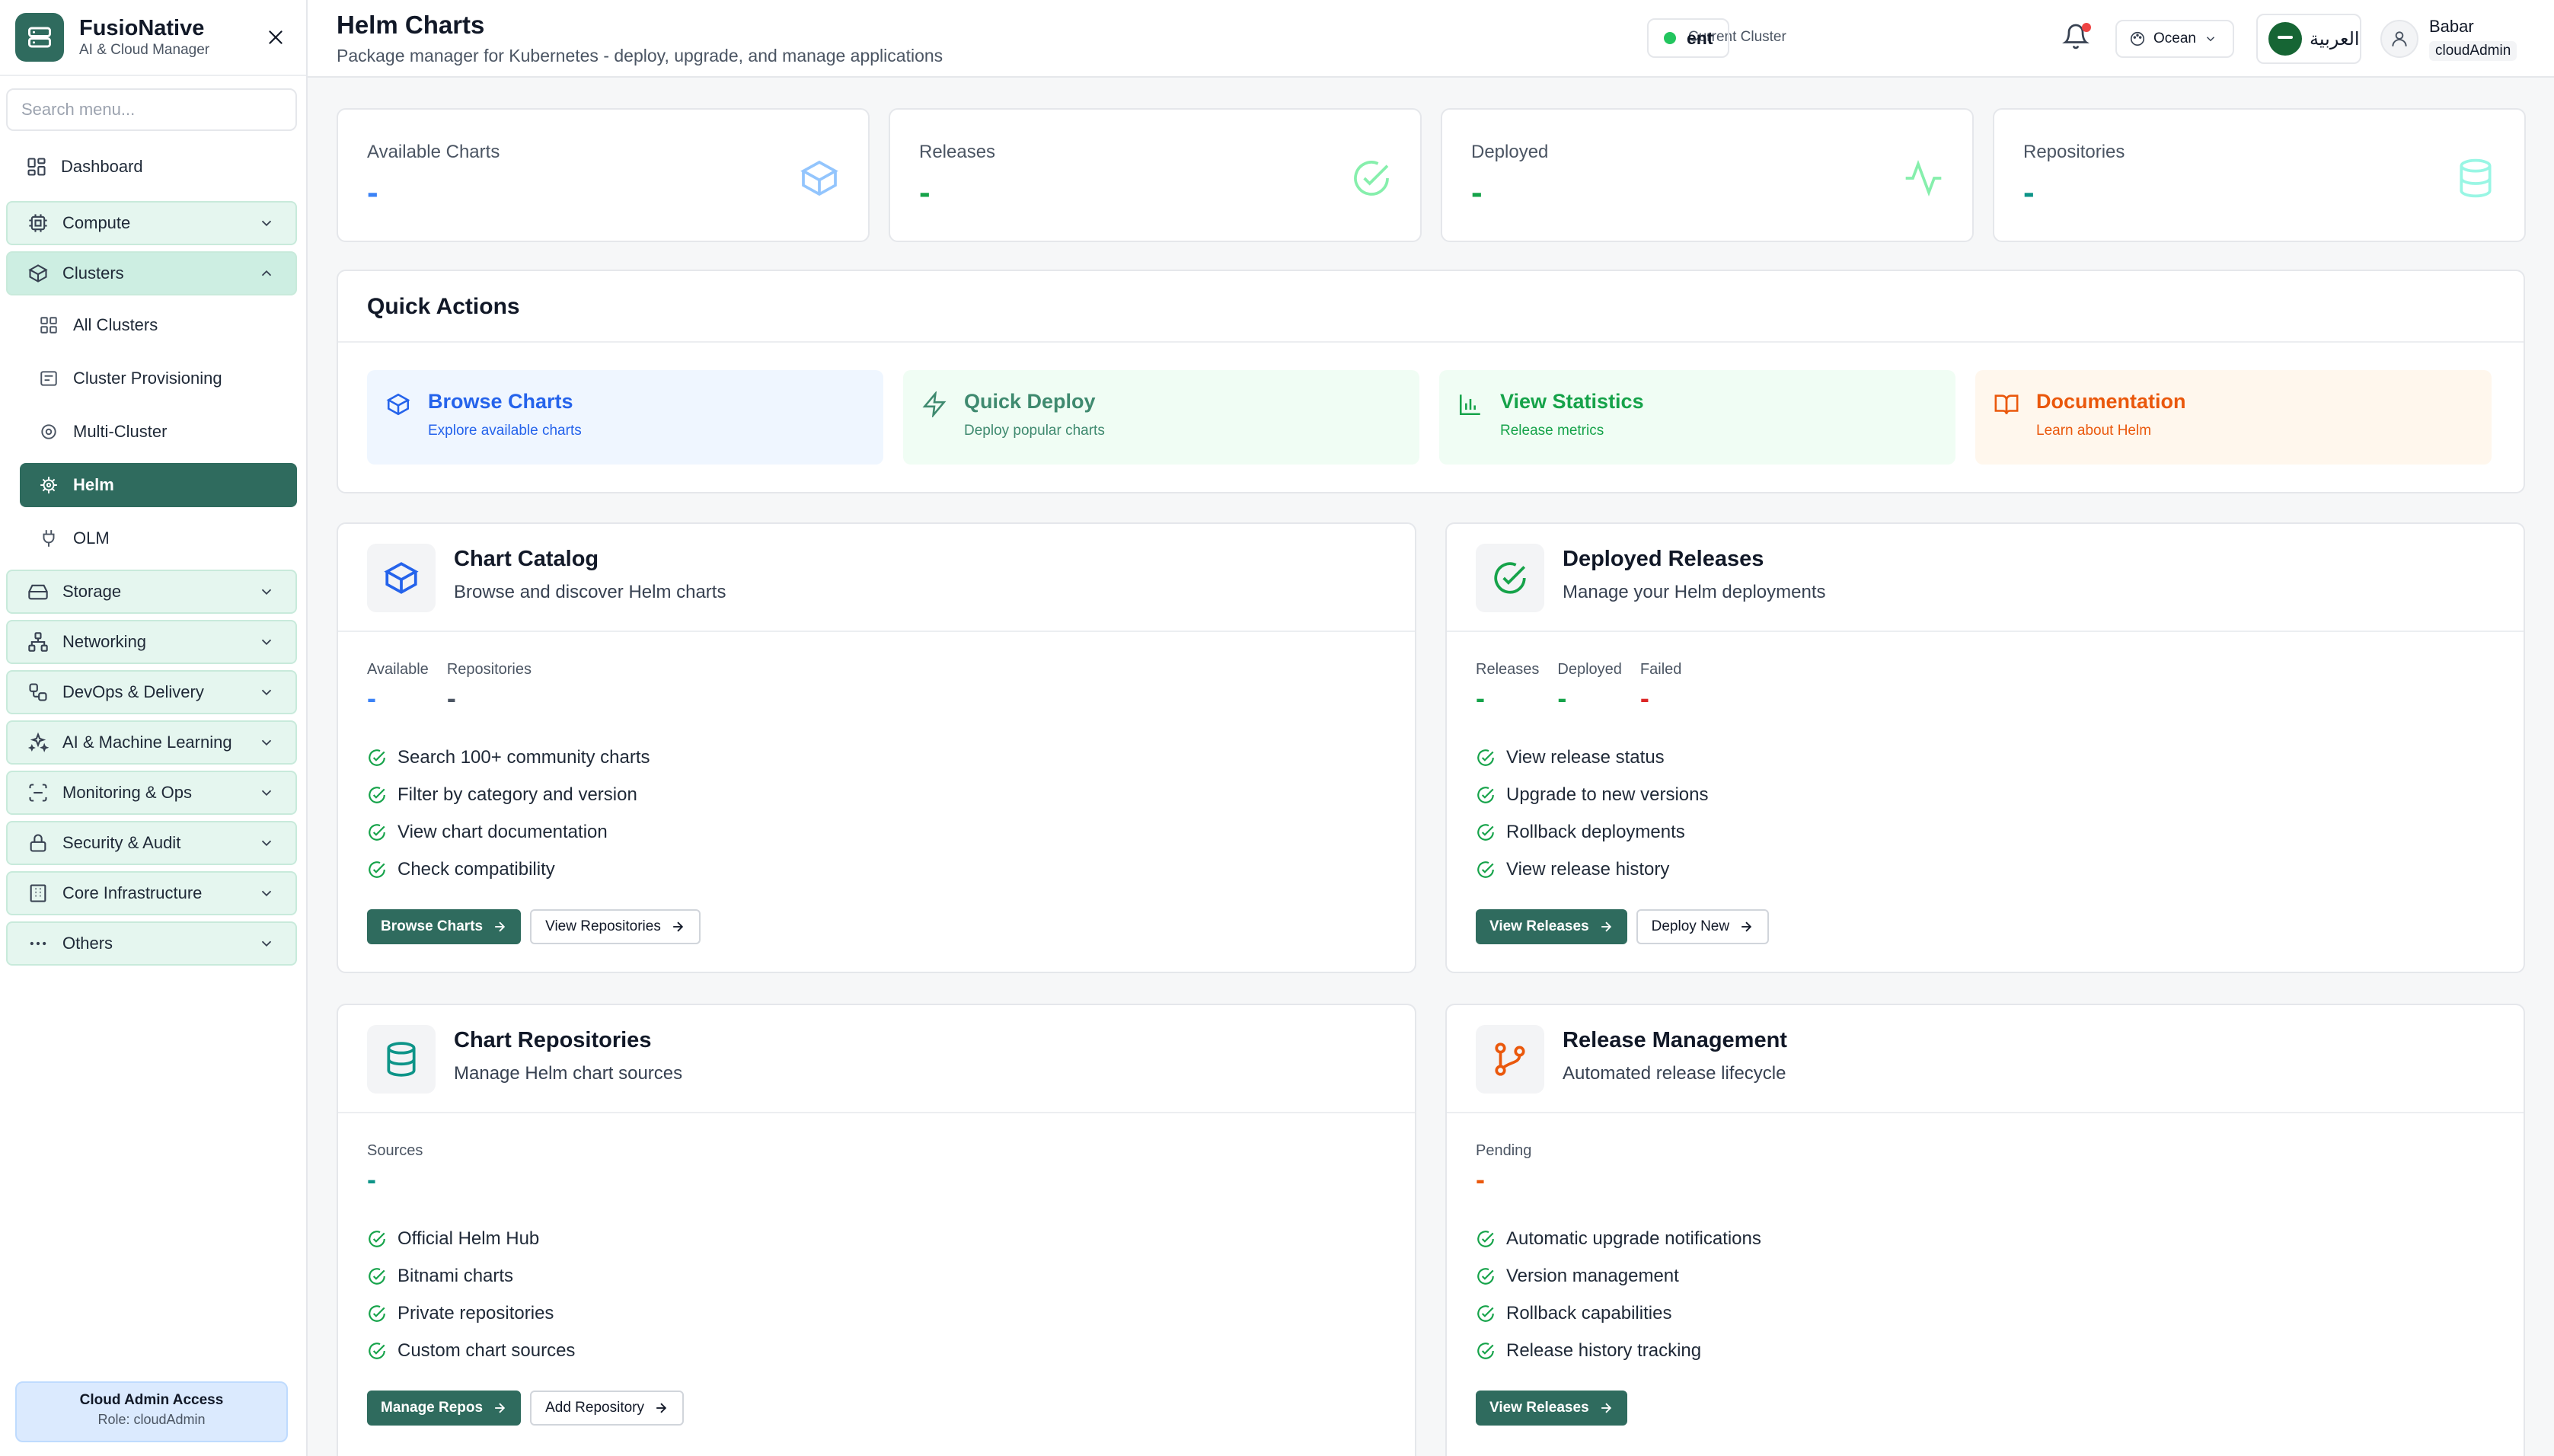 The width and height of the screenshot is (2554, 1456). I want to click on manage-repos-button: Manage Repos, so click(444, 1408).